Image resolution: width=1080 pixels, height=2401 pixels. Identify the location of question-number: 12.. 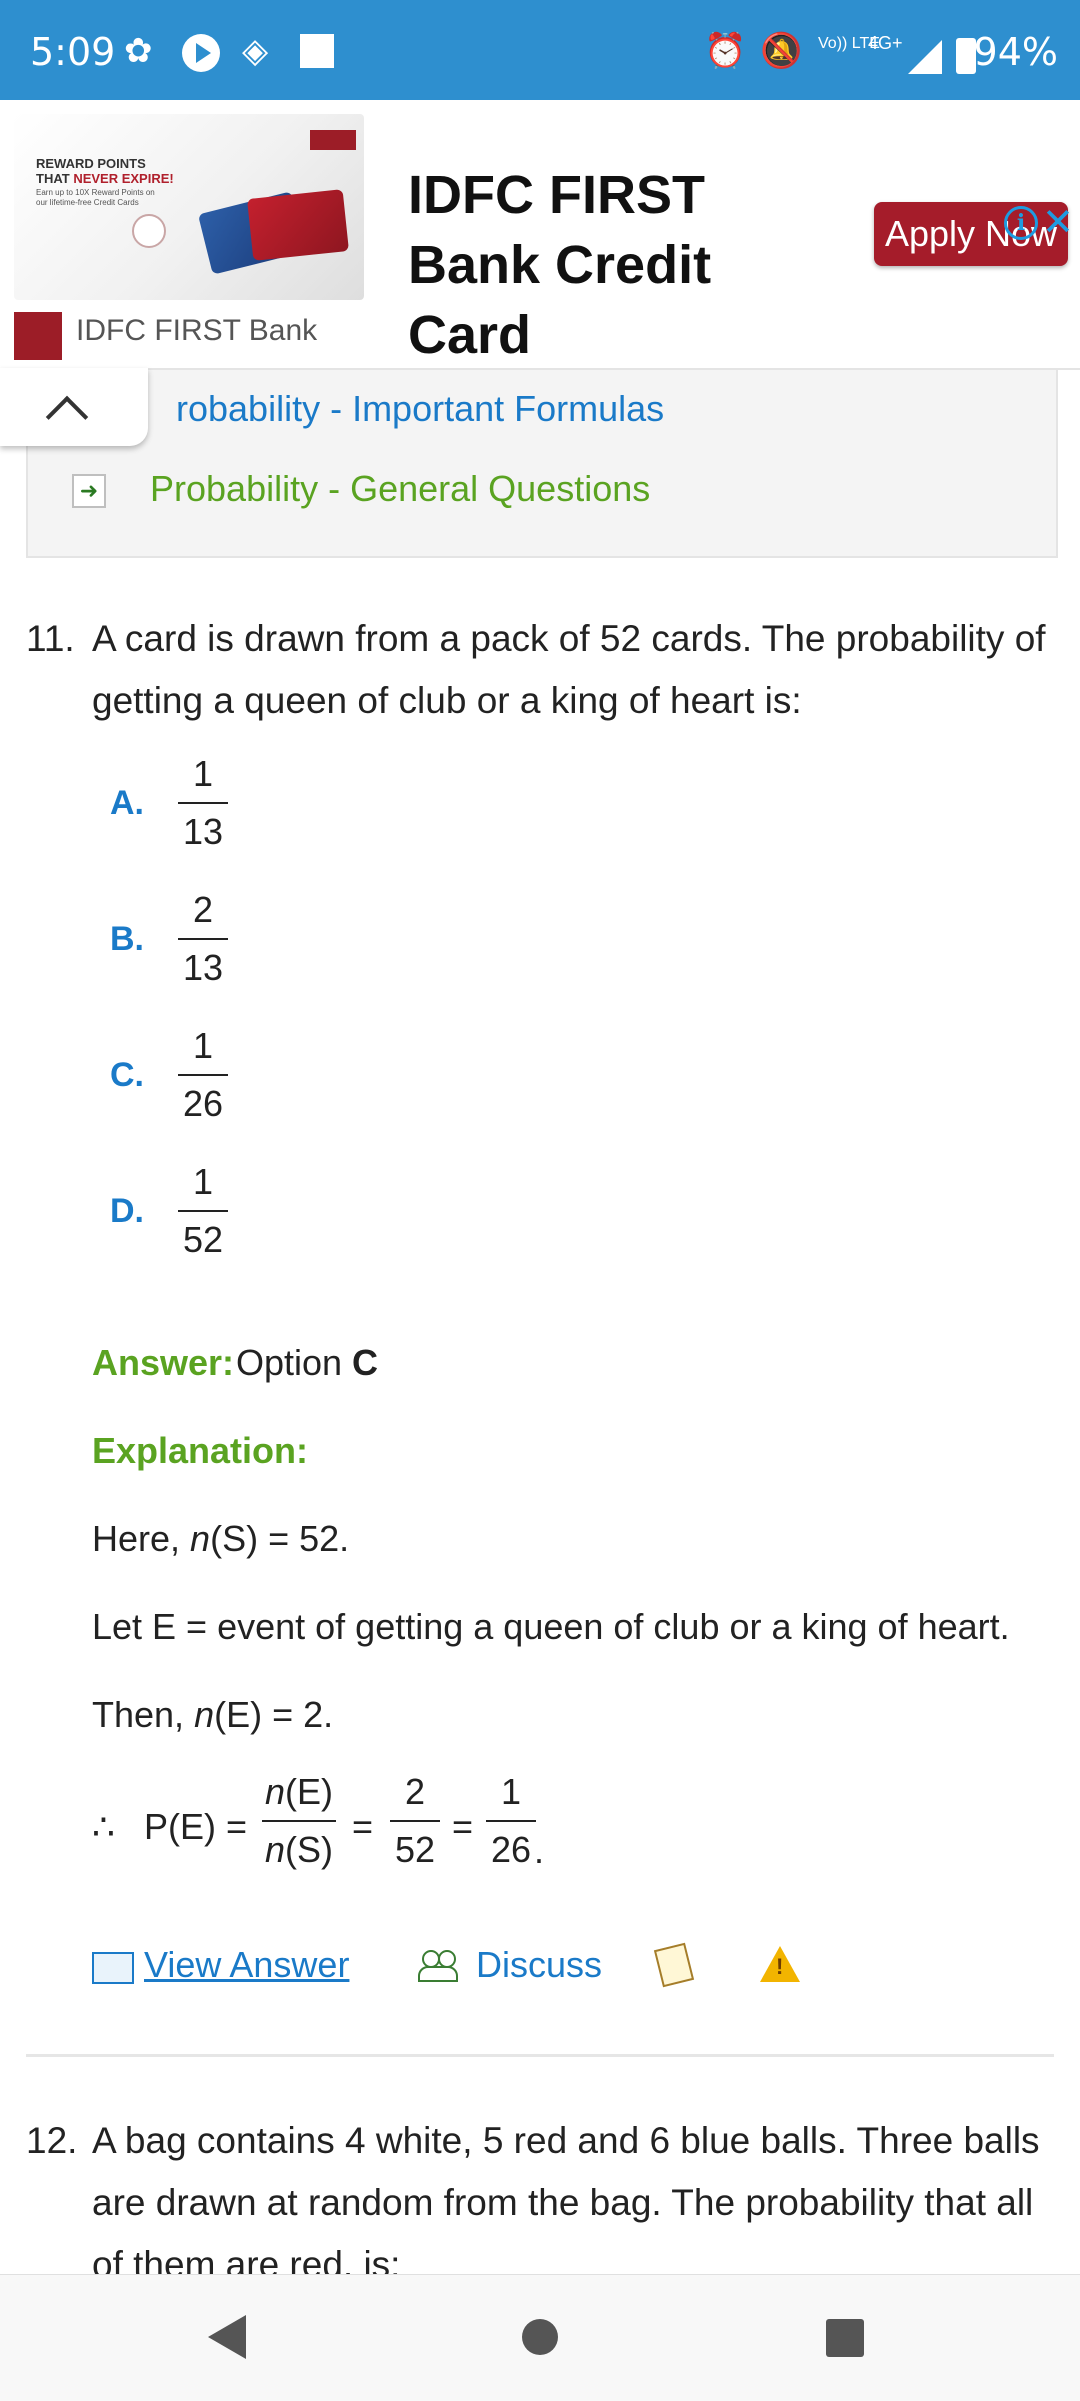
(52, 2140).